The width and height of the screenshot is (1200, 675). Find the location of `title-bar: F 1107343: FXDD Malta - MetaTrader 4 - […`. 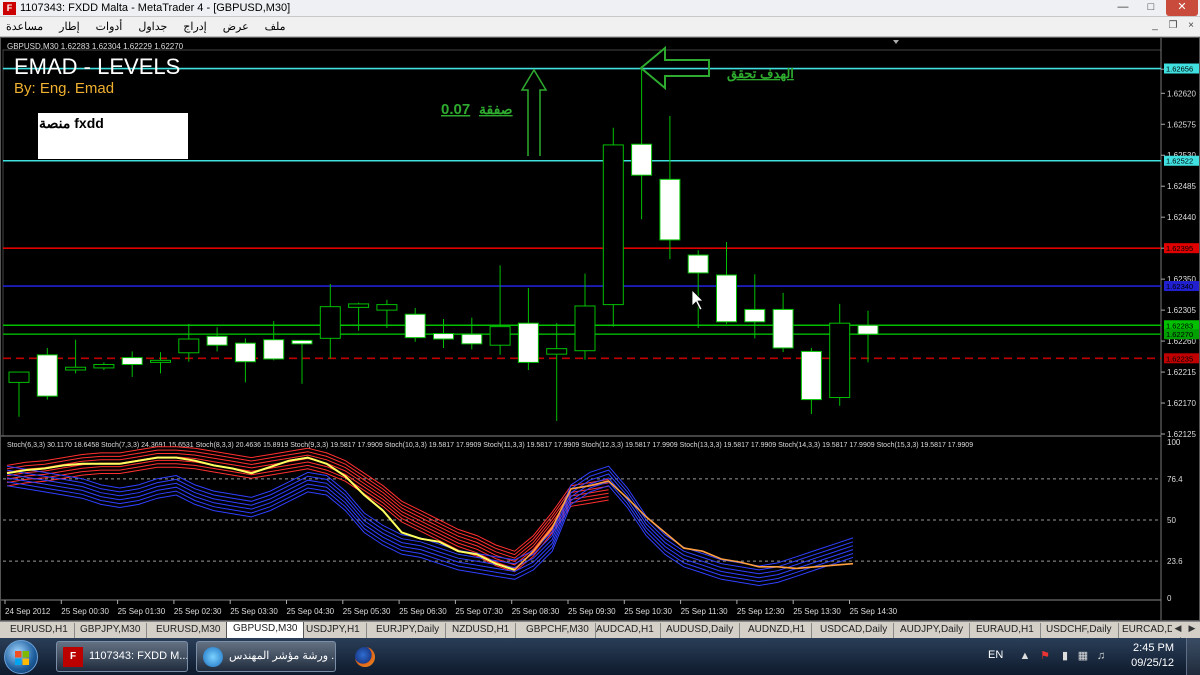

title-bar: F 1107343: FXDD Malta - MetaTrader 4 - [… is located at coordinates (600, 8).